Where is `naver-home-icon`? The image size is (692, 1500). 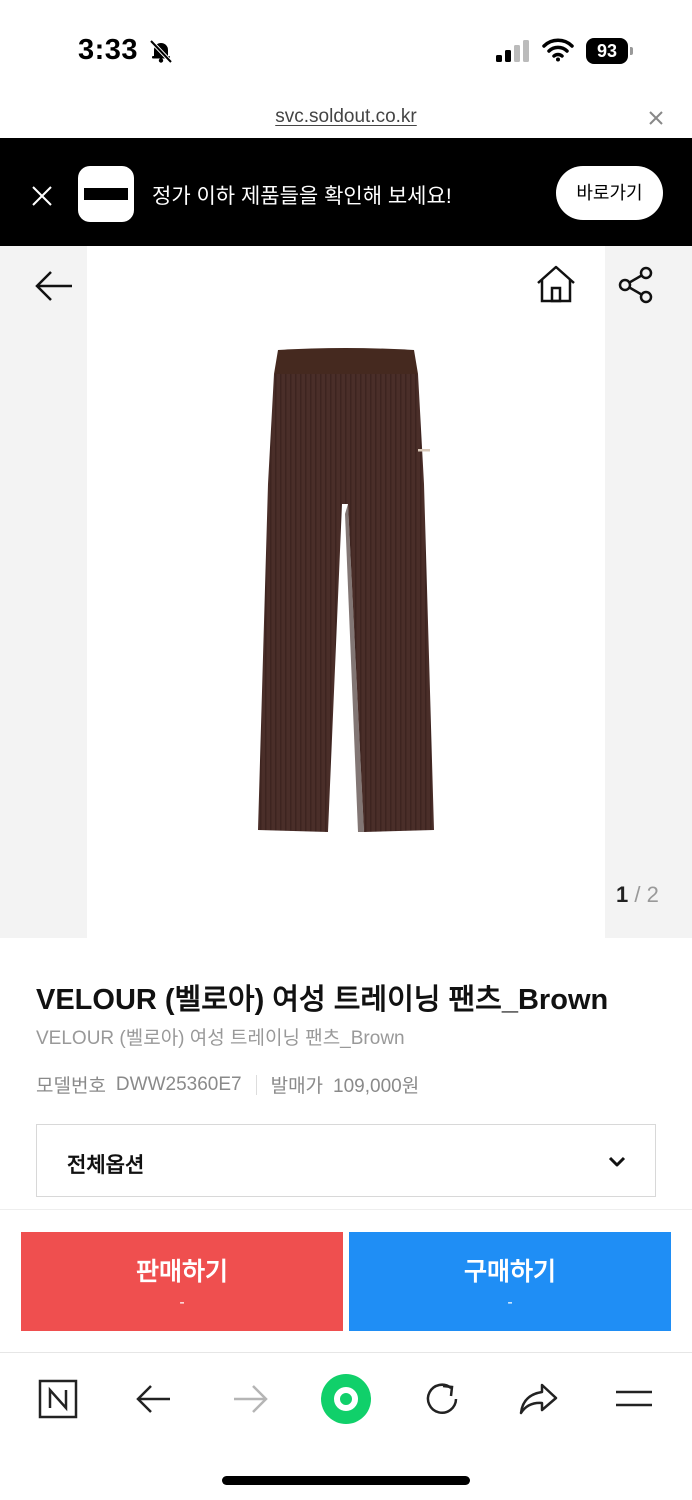 naver-home-icon is located at coordinates (346, 1399).